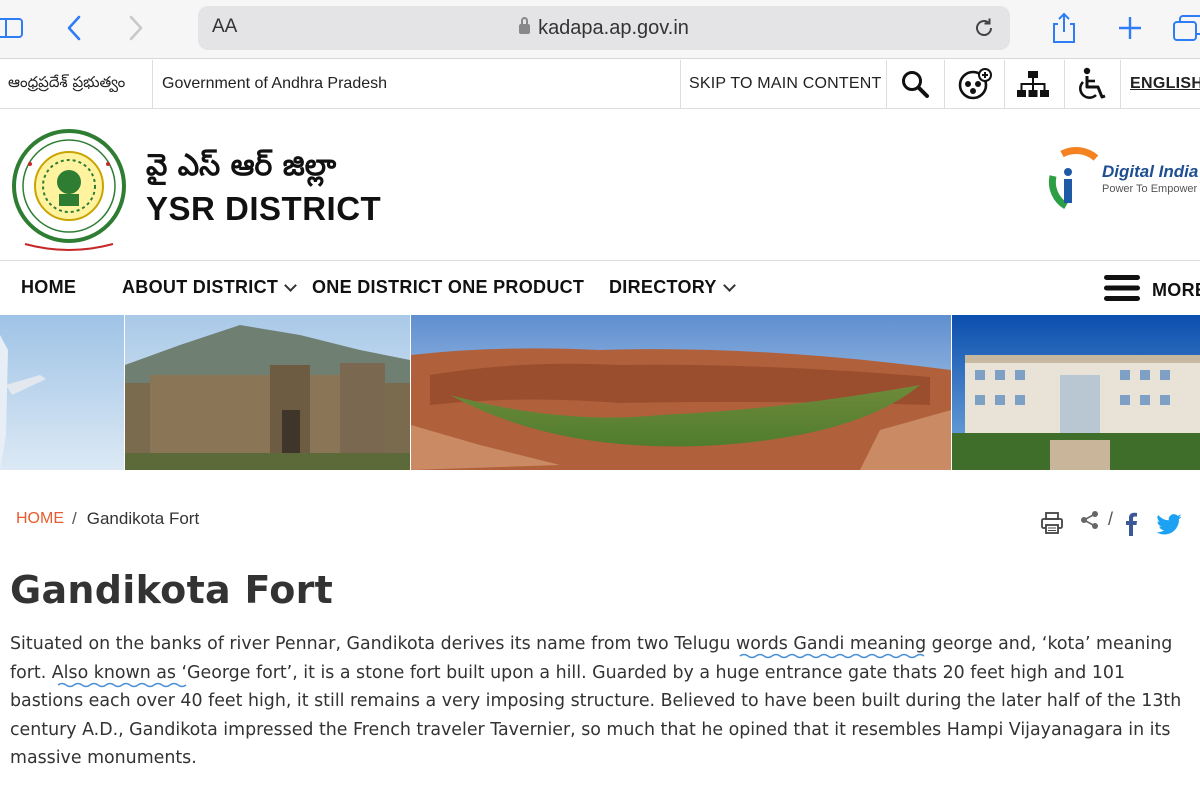  What do you see at coordinates (1052, 525) in the screenshot?
I see `print-icon` at bounding box center [1052, 525].